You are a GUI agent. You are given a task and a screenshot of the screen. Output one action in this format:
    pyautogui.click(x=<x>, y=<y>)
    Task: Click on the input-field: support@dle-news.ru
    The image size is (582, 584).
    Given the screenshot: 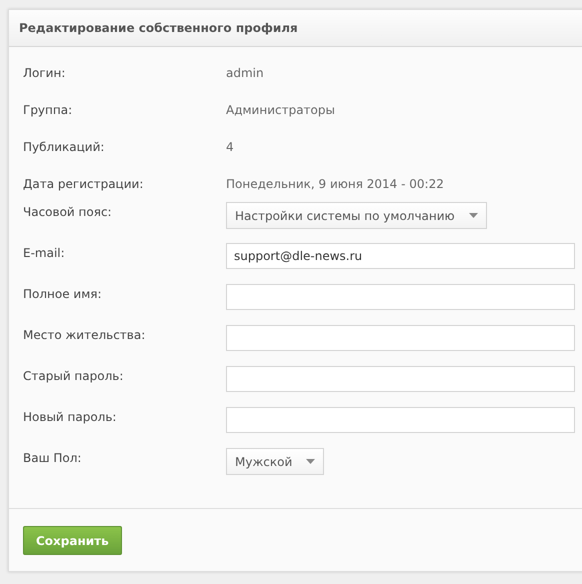 What is the action you would take?
    pyautogui.click(x=400, y=256)
    